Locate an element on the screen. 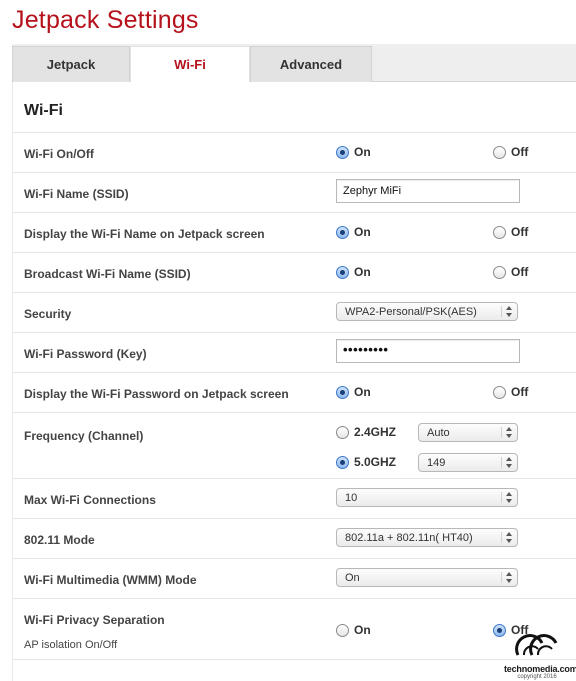  row-security: Security WPA2-Personal/PSK(AES) is located at coordinates (294, 312).